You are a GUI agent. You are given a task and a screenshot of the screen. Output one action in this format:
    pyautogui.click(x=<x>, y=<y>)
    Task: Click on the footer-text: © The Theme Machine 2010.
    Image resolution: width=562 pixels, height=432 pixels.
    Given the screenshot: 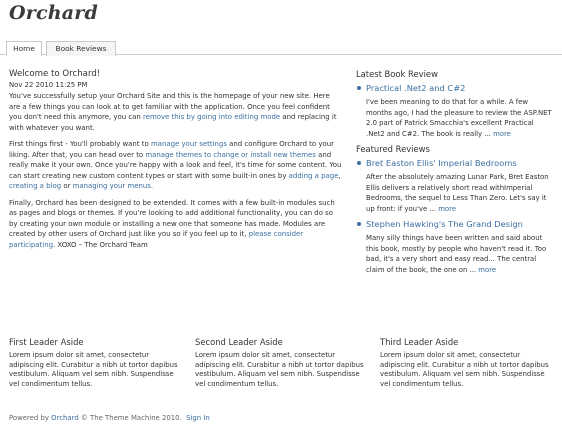 What is the action you would take?
    pyautogui.click(x=132, y=418)
    